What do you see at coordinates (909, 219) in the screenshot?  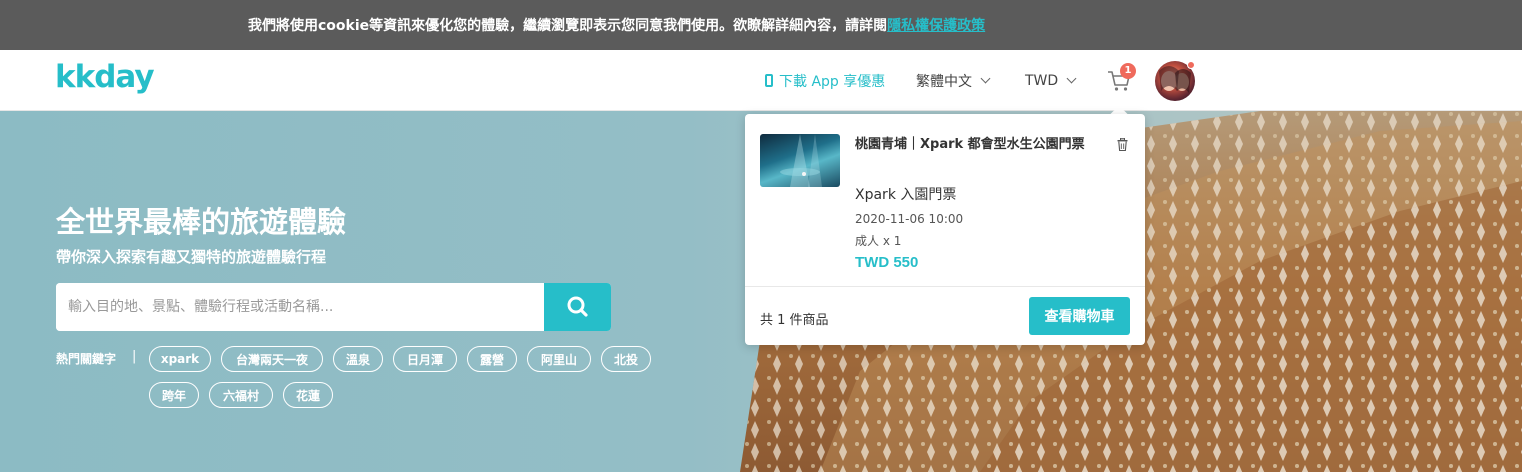 I see `cart-item-date: 2020-11-06 10:00` at bounding box center [909, 219].